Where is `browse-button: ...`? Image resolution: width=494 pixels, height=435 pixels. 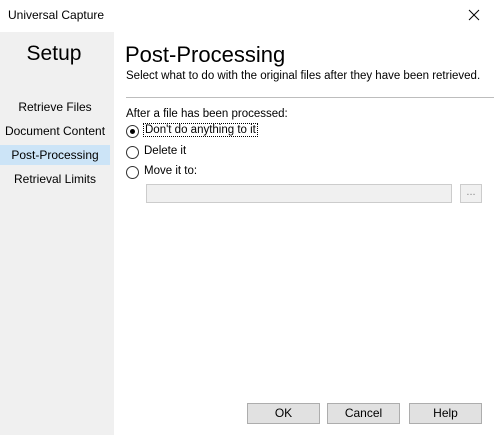
browse-button: ... is located at coordinates (471, 193).